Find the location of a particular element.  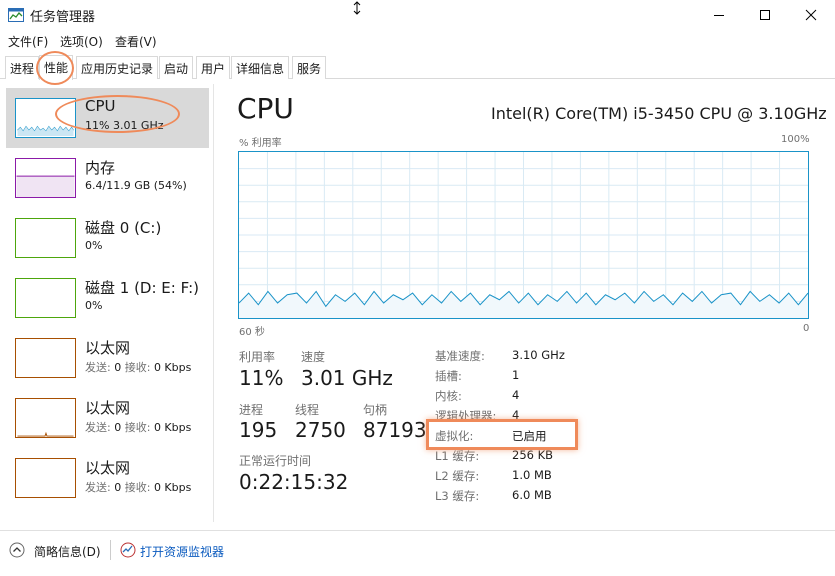

maximize-icon is located at coordinates (765, 15).